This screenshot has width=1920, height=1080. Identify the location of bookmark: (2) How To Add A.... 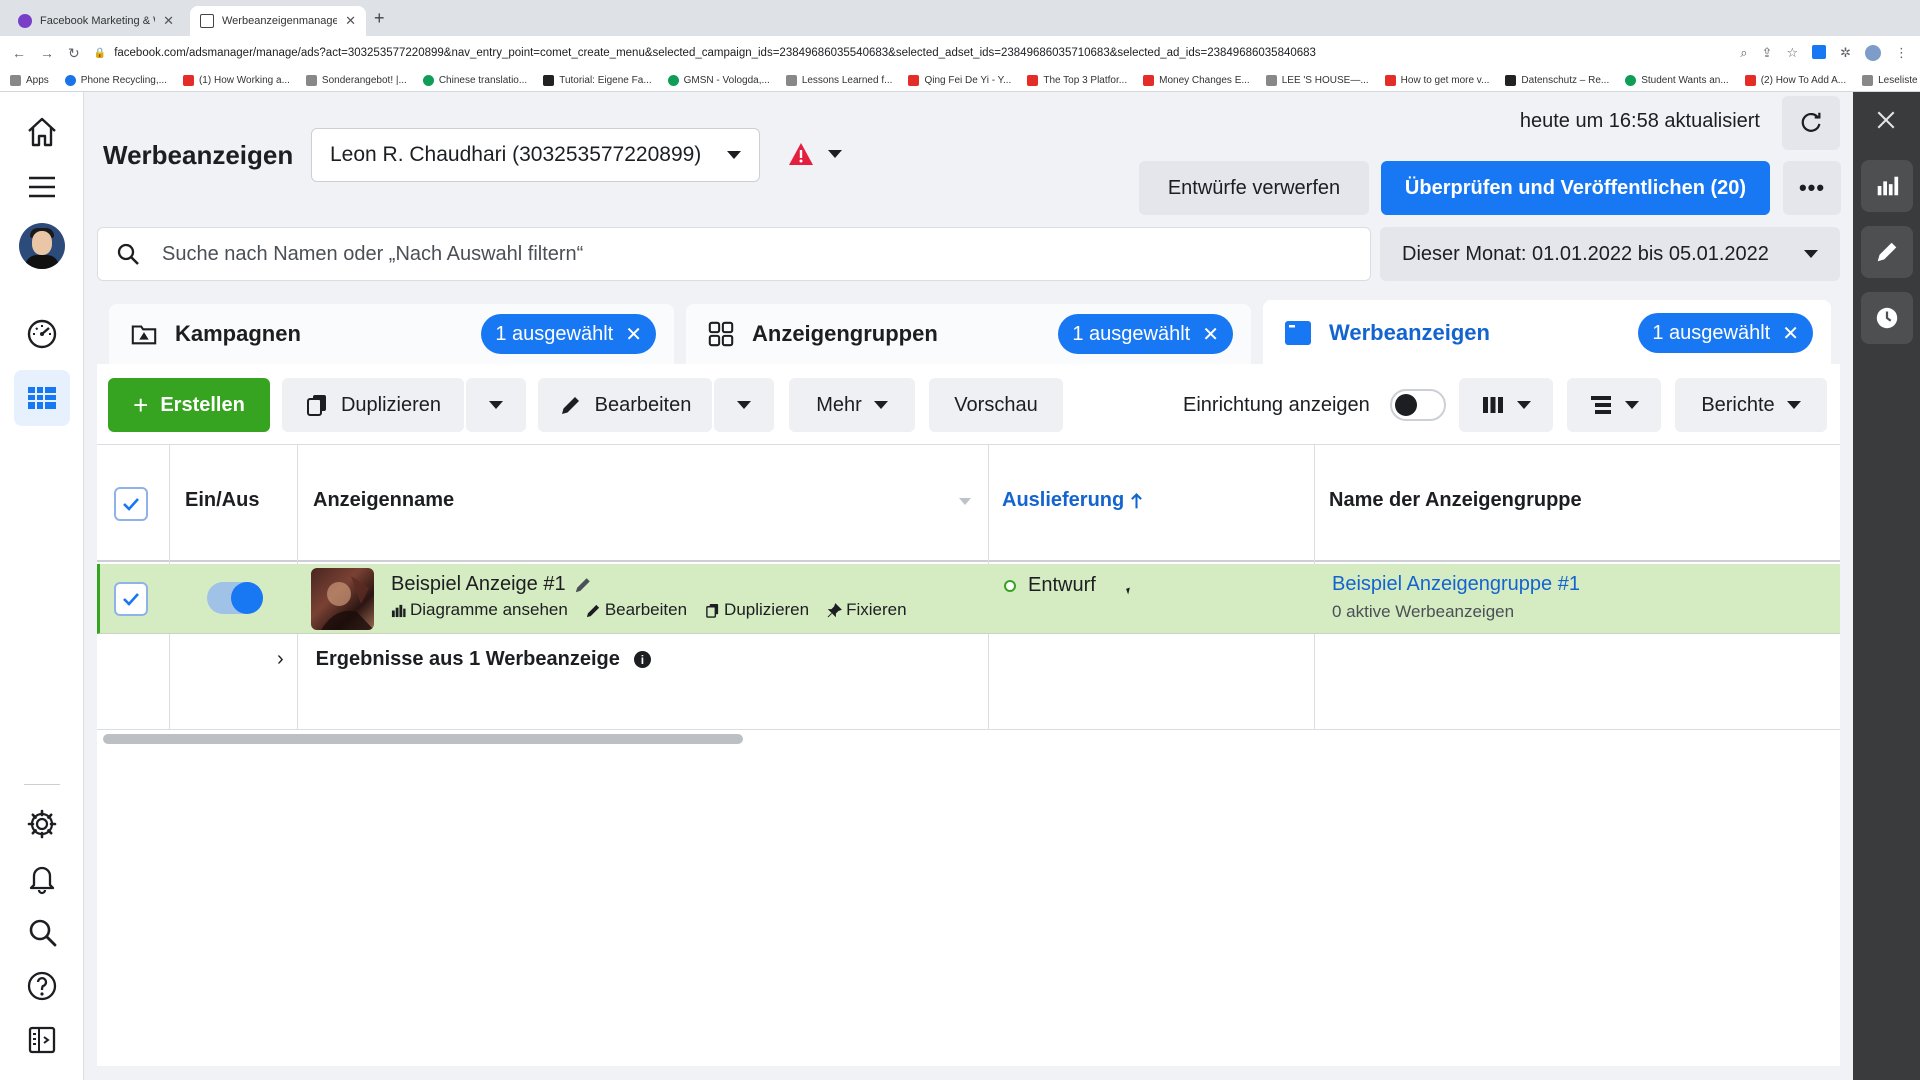
(1795, 80).